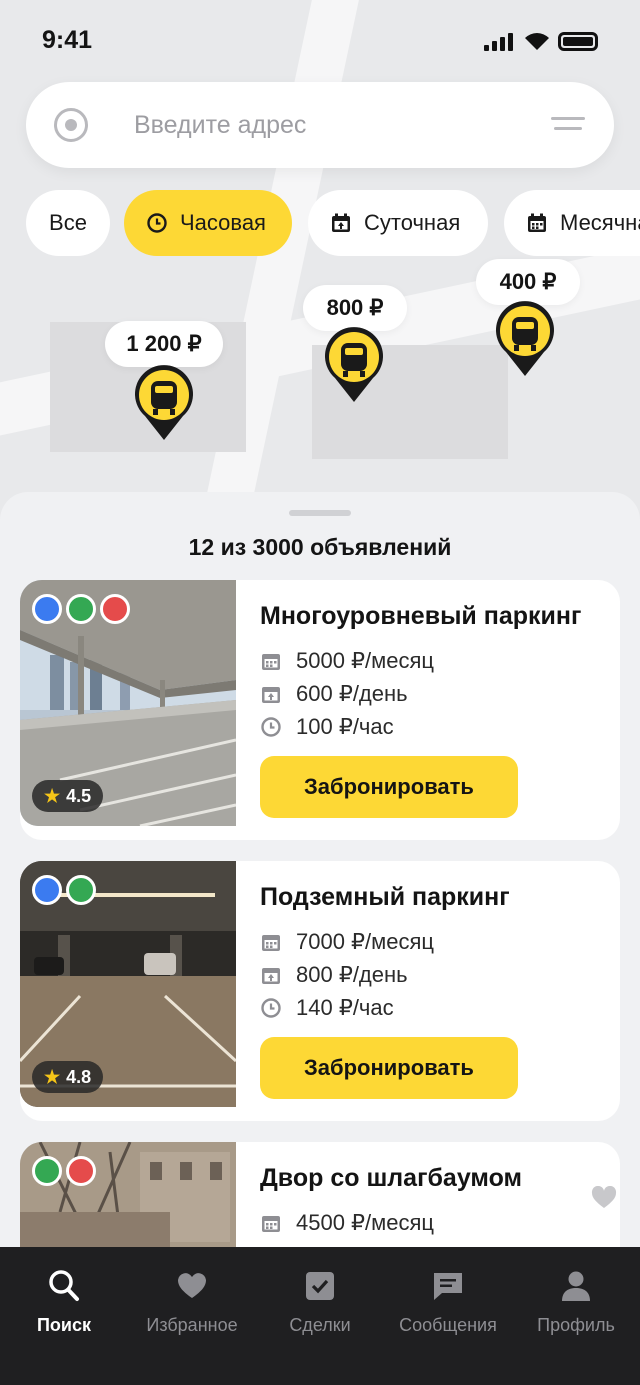 The image size is (640, 1385). Describe the element at coordinates (568, 127) in the screenshot. I see `filter-icon` at that location.